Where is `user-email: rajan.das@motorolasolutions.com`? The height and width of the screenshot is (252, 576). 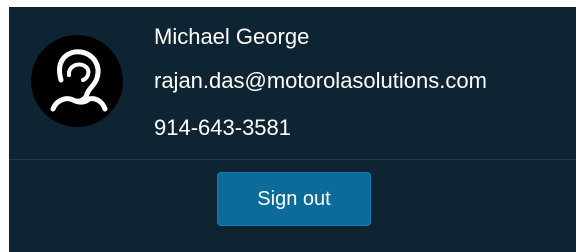 user-email: rajan.das@motorolasolutions.com is located at coordinates (320, 80).